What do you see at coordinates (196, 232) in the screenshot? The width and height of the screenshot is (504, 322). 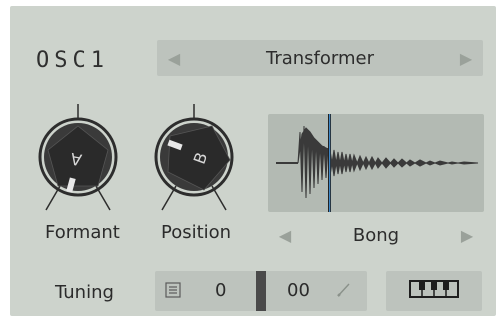 I see `position-label: Position` at bounding box center [196, 232].